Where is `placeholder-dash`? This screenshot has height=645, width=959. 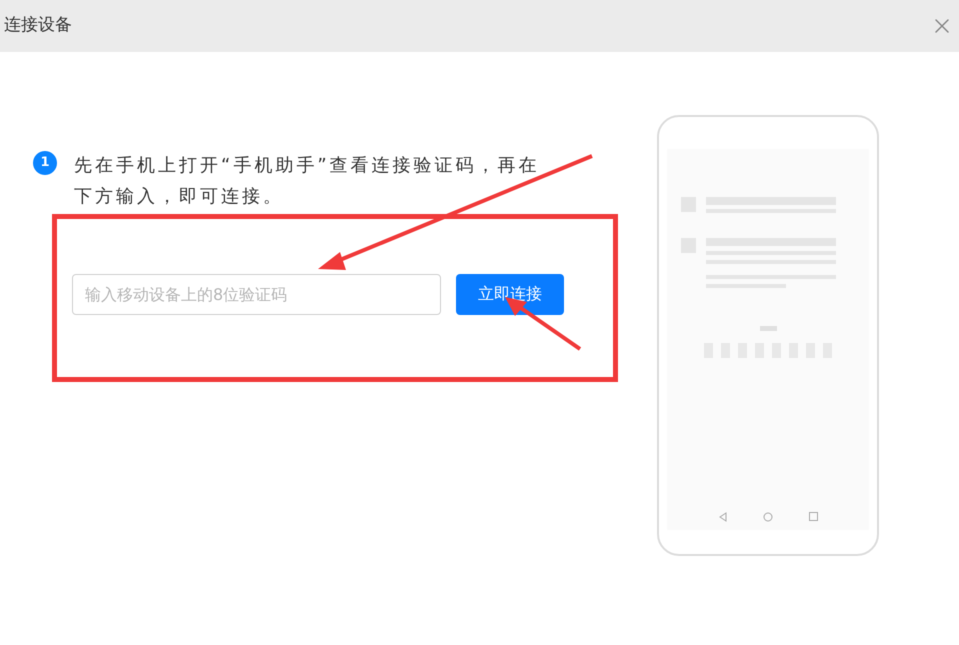
placeholder-dash is located at coordinates (768, 328).